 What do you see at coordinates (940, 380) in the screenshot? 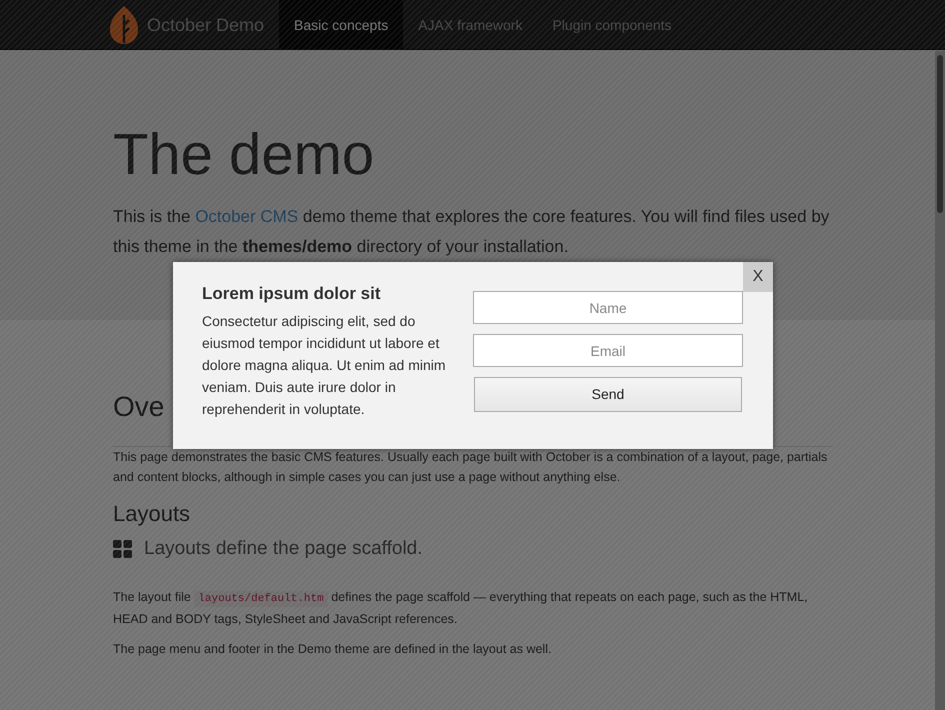
I see `scrollbar` at bounding box center [940, 380].